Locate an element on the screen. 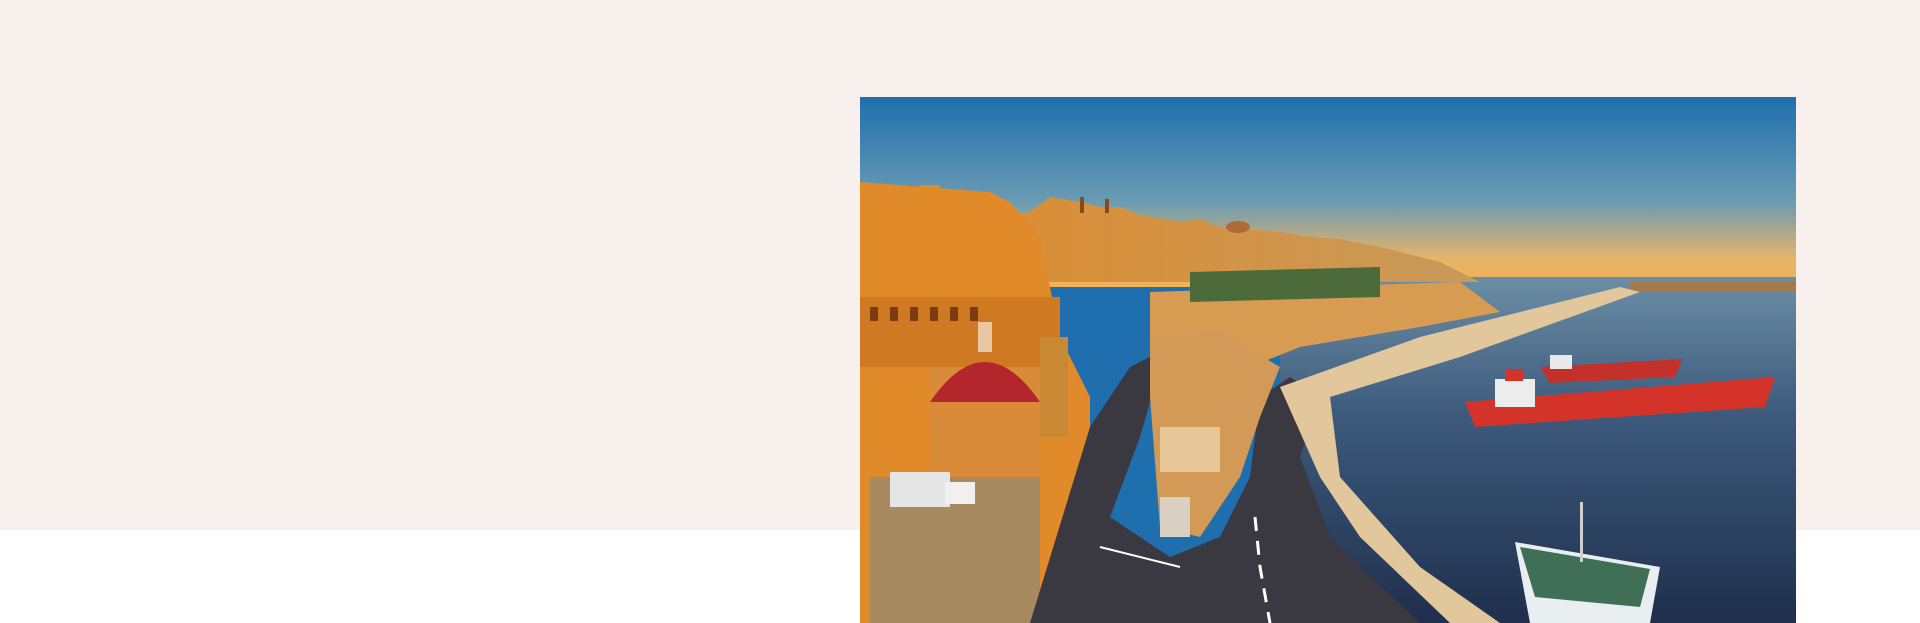 The width and height of the screenshot is (1920, 623). lantern is located at coordinates (985, 337).